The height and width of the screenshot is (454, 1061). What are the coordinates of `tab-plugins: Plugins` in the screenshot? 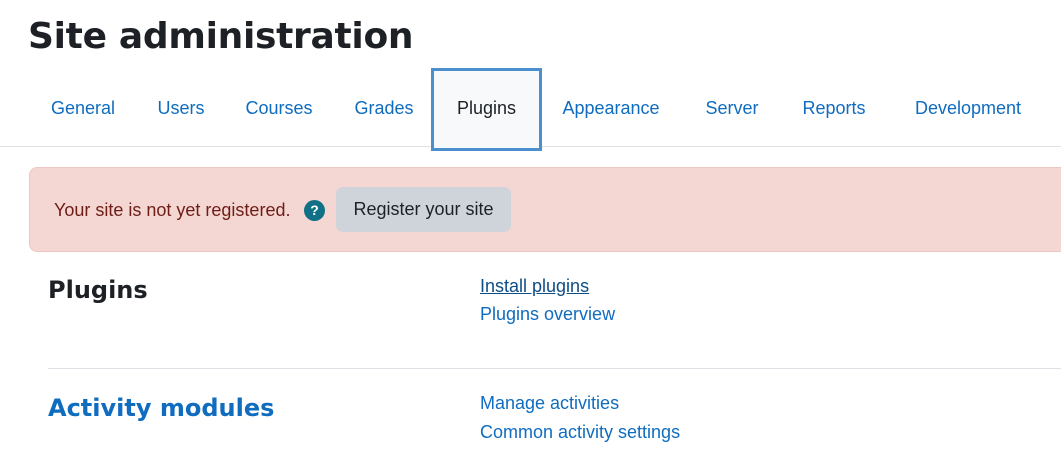 It's located at (486, 109).